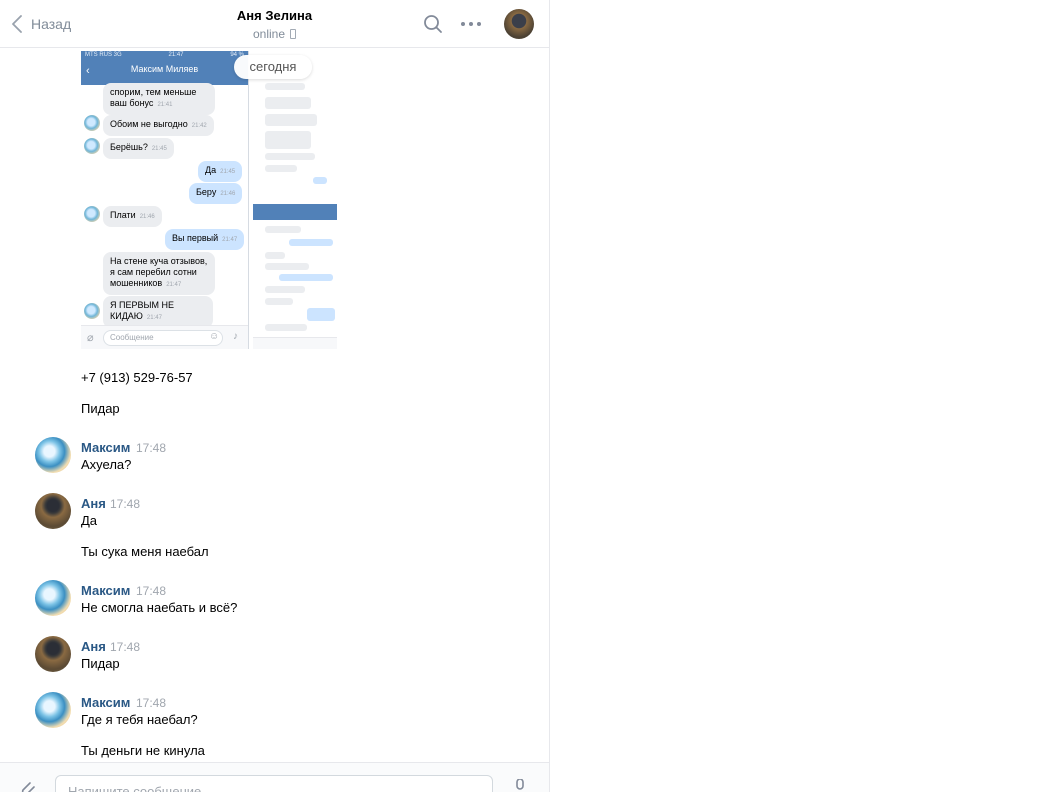 This screenshot has width=1059, height=792. I want to click on mini-screenshot-header, so click(295, 212).